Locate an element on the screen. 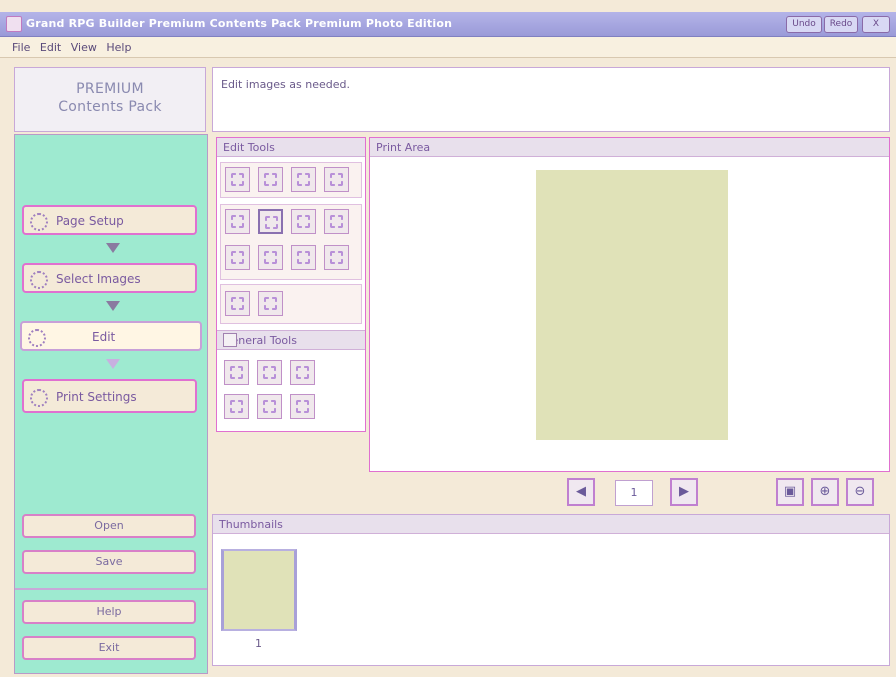  brightness-tool-button is located at coordinates (270, 257).